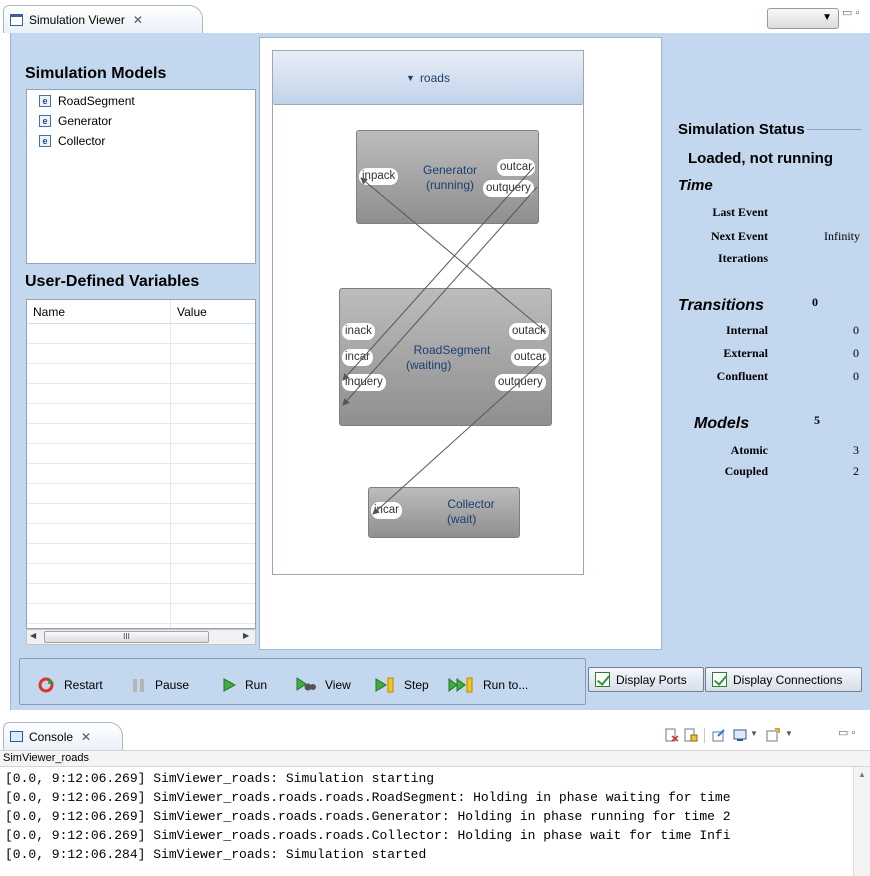 The image size is (870, 876). I want to click on display-ports-label: Display Ports, so click(651, 679).